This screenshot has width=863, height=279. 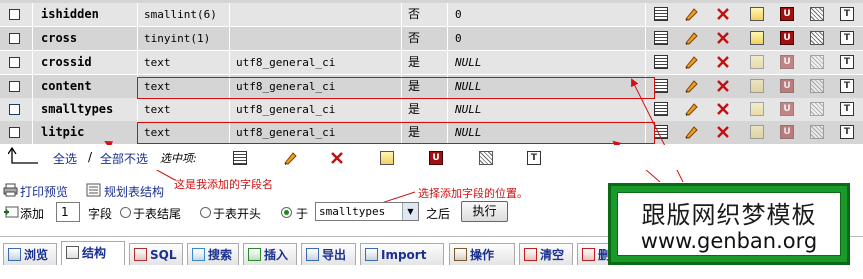 I want to click on watermark-line2: www.genban.org, so click(x=729, y=241).